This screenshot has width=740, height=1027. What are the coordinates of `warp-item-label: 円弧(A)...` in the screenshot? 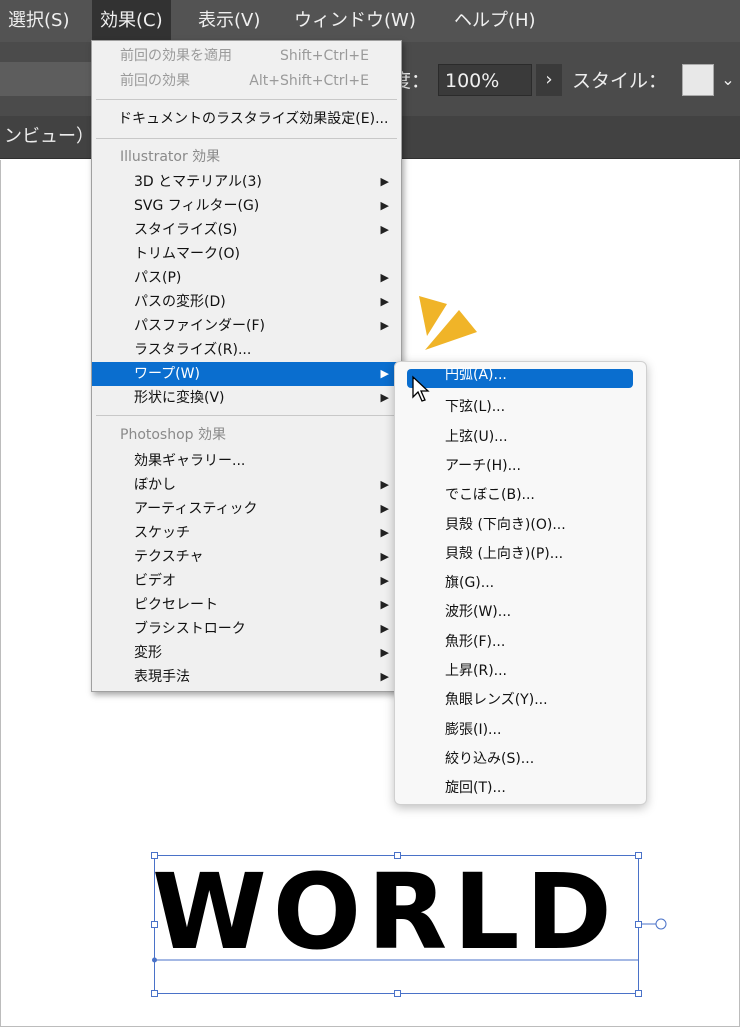 It's located at (476, 375).